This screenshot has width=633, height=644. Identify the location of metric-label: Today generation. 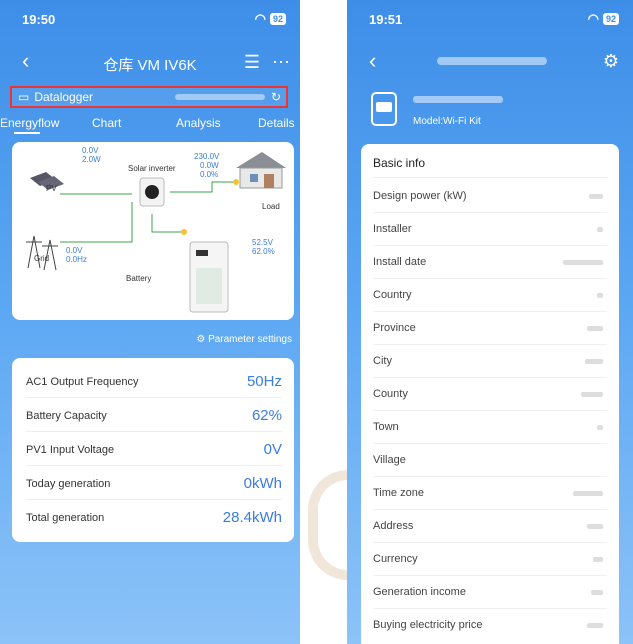
(68, 484).